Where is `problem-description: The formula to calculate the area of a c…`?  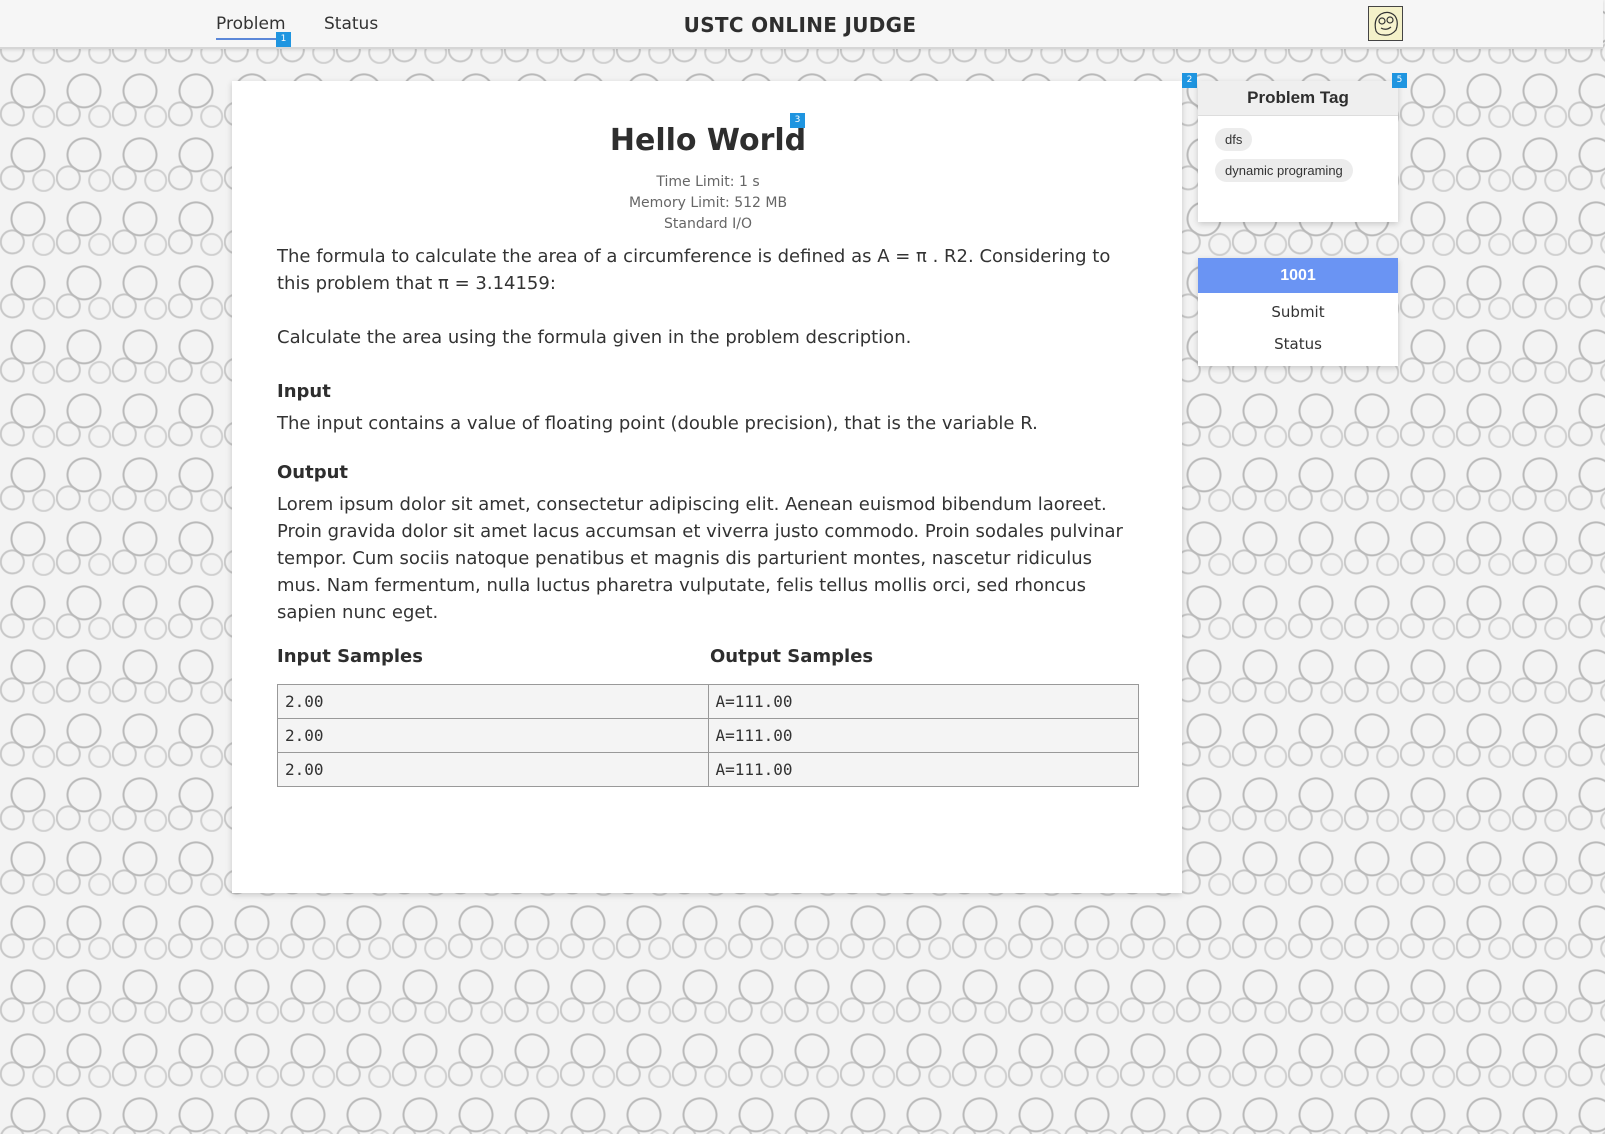
problem-description: The formula to calculate the area of a c… is located at coordinates (708, 297).